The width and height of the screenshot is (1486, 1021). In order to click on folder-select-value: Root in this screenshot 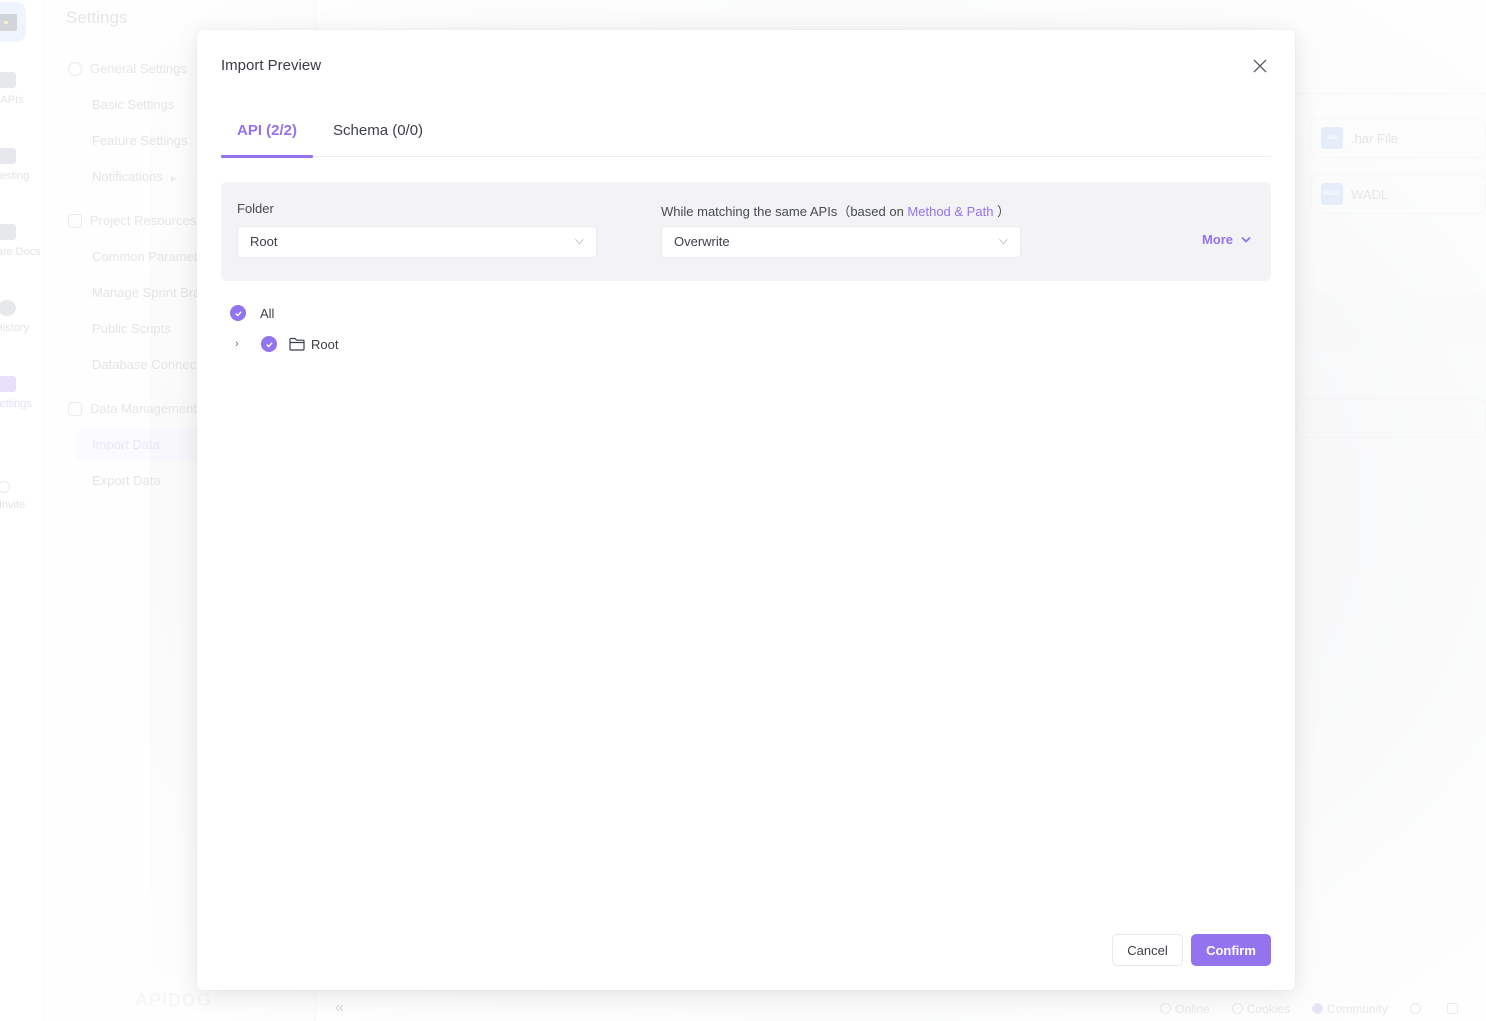, I will do `click(264, 241)`.